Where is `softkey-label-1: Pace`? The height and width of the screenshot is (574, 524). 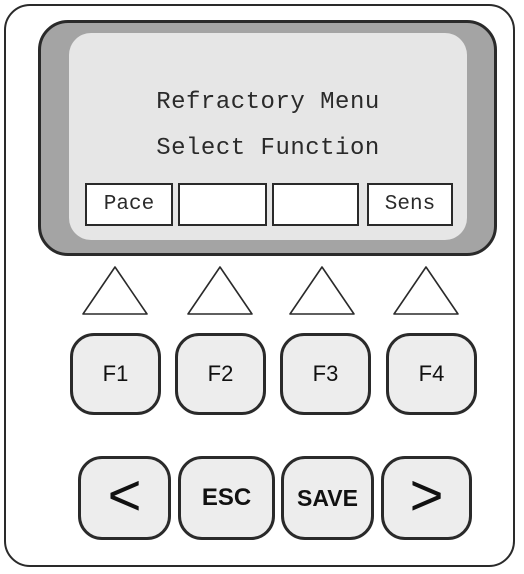 softkey-label-1: Pace is located at coordinates (129, 204).